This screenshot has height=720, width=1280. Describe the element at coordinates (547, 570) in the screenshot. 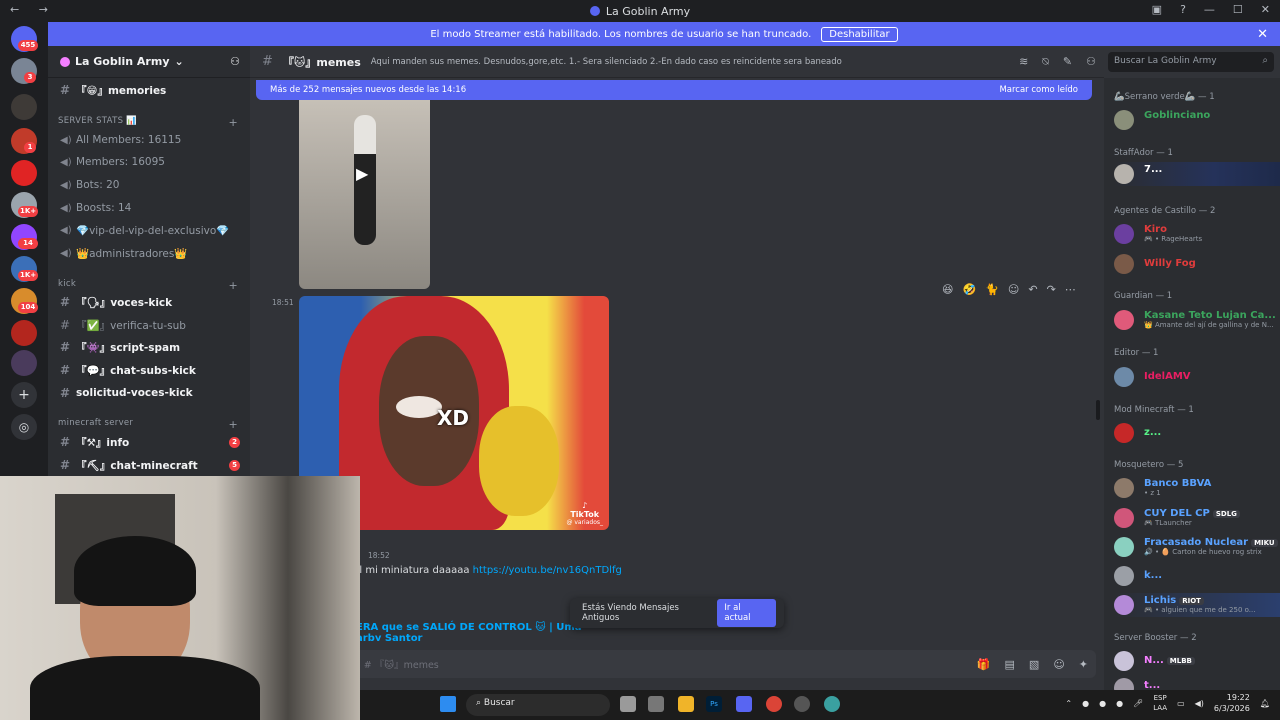

I see `message-link: https://youtu.be/nv16QnTDlfg` at that location.